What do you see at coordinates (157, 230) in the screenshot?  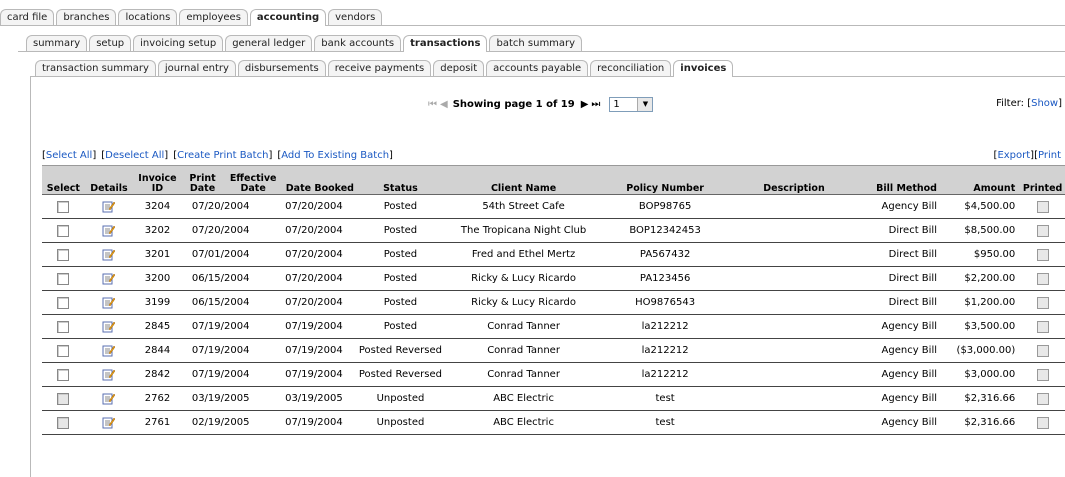 I see `invoice-id-cell: 3202` at bounding box center [157, 230].